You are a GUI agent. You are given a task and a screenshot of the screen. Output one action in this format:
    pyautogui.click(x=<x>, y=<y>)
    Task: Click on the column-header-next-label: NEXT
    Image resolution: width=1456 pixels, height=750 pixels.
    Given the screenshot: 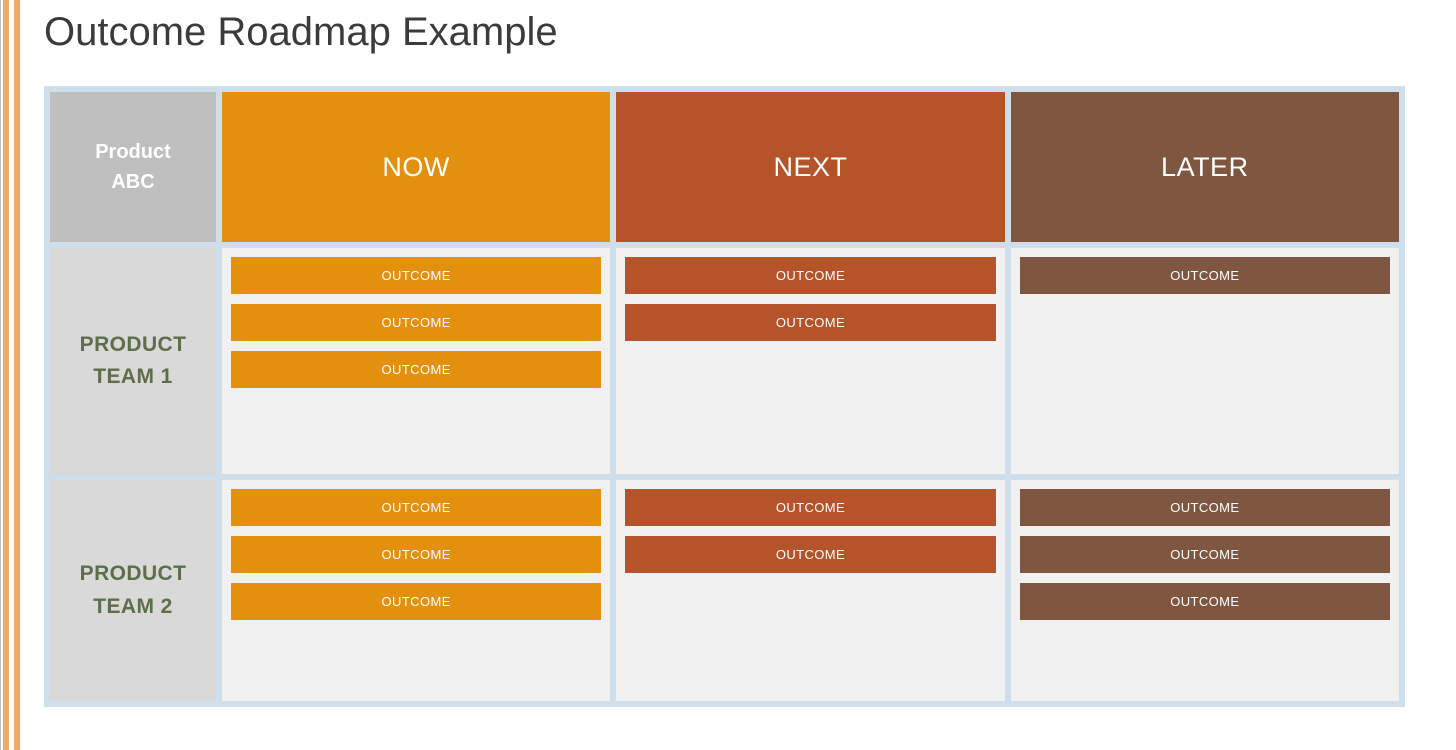 What is the action you would take?
    pyautogui.click(x=810, y=166)
    